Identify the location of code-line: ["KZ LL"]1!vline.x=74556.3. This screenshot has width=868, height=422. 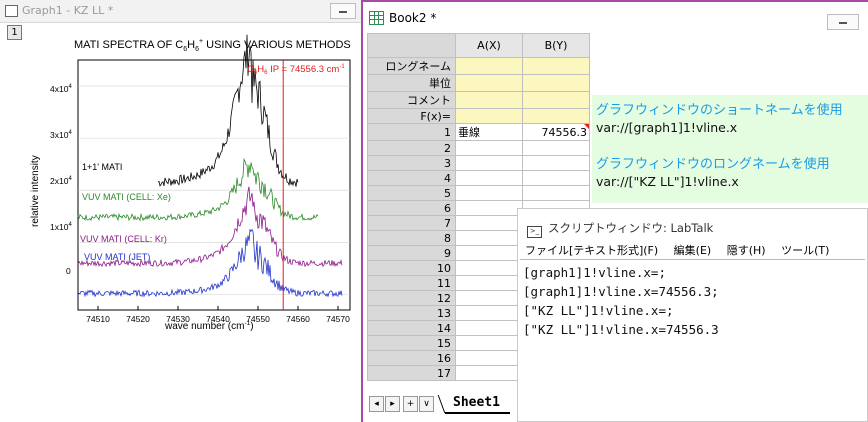
(621, 329).